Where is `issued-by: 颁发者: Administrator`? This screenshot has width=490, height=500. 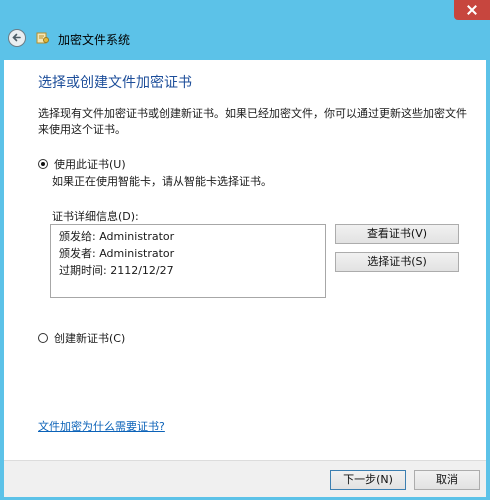 issued-by: 颁发者: Administrator is located at coordinates (117, 253).